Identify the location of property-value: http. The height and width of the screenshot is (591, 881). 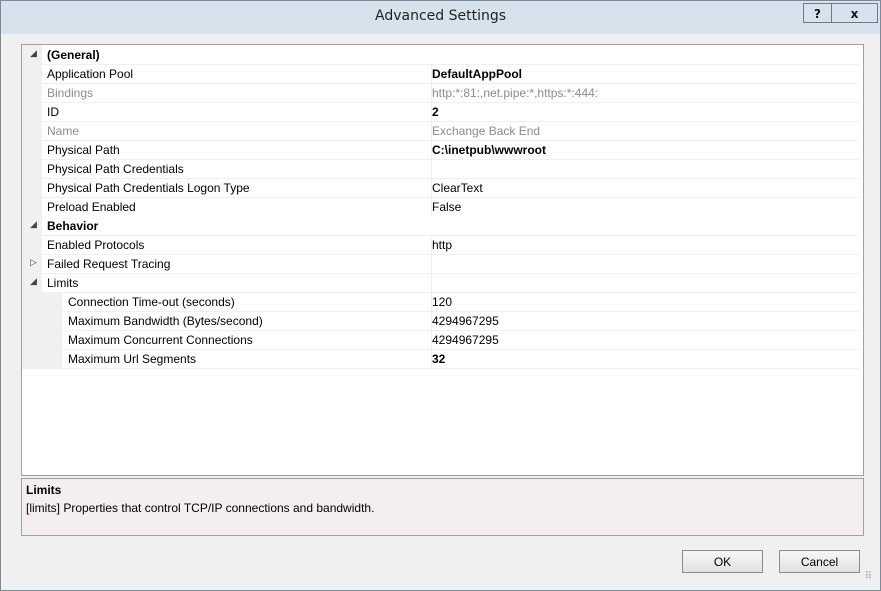
(442, 245).